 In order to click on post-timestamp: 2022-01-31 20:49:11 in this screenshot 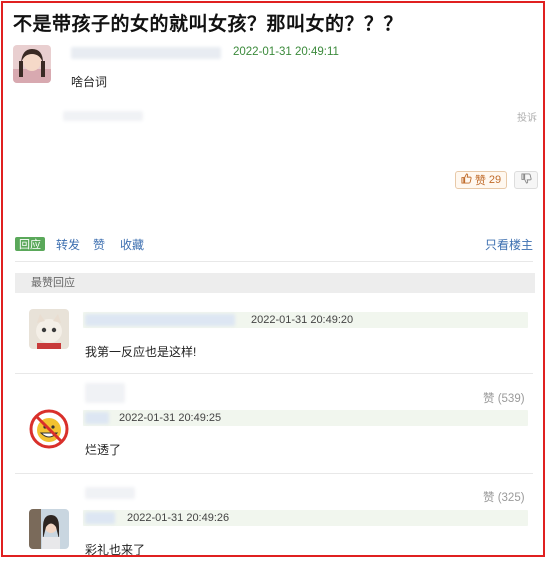, I will do `click(286, 52)`.